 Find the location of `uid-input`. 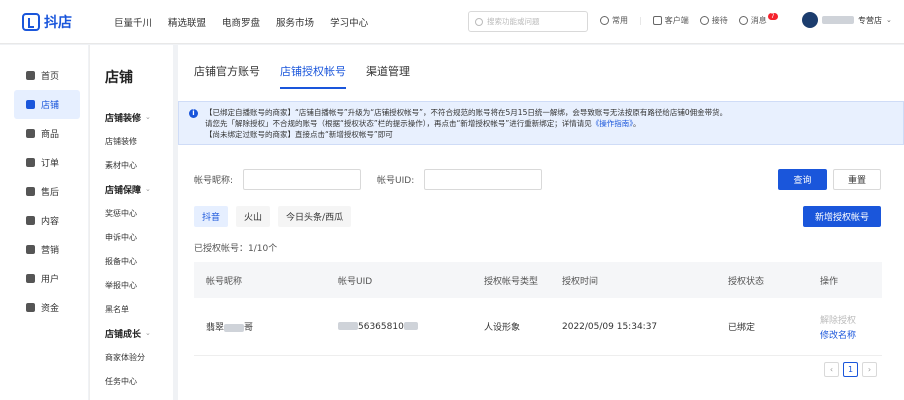

uid-input is located at coordinates (483, 179).